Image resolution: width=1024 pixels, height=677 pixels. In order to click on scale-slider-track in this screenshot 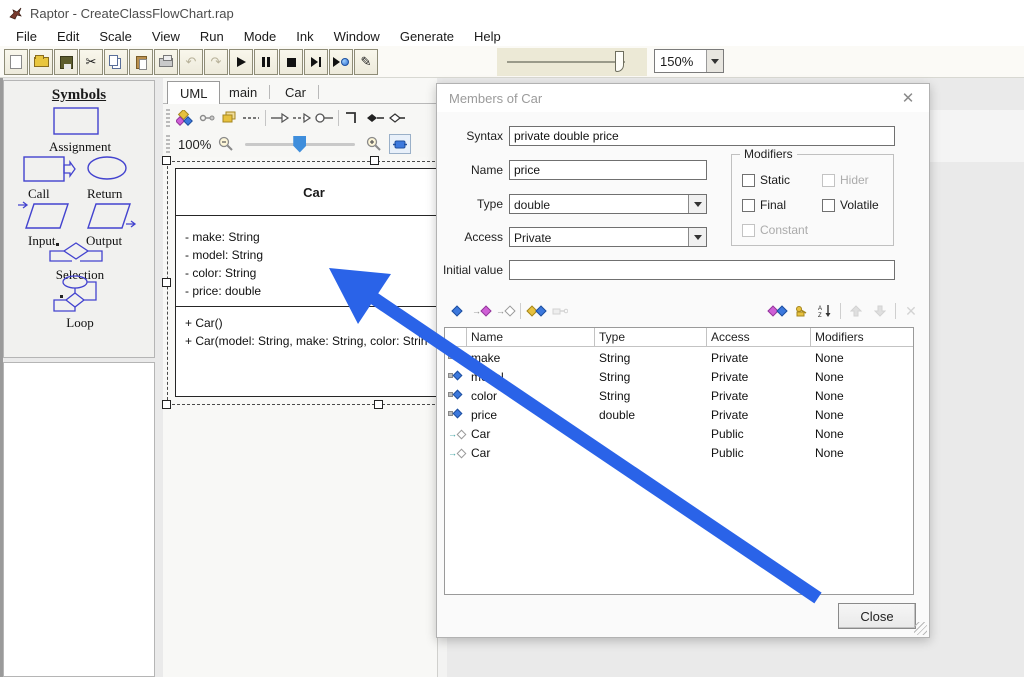, I will do `click(566, 62)`.